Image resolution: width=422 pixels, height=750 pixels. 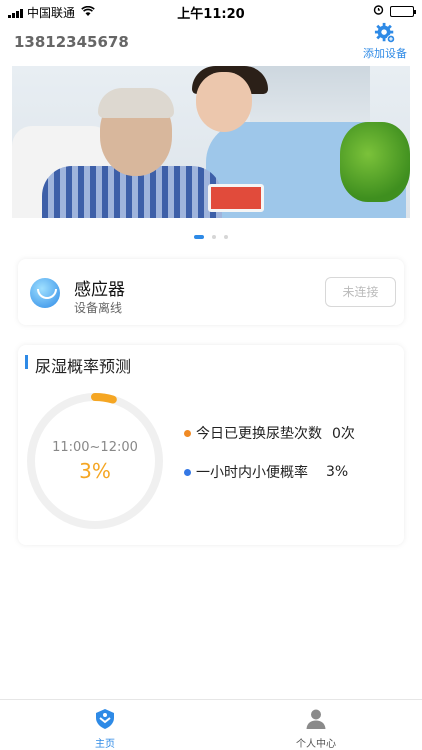 What do you see at coordinates (105, 744) in the screenshot?
I see `tab-home-label: 主页` at bounding box center [105, 744].